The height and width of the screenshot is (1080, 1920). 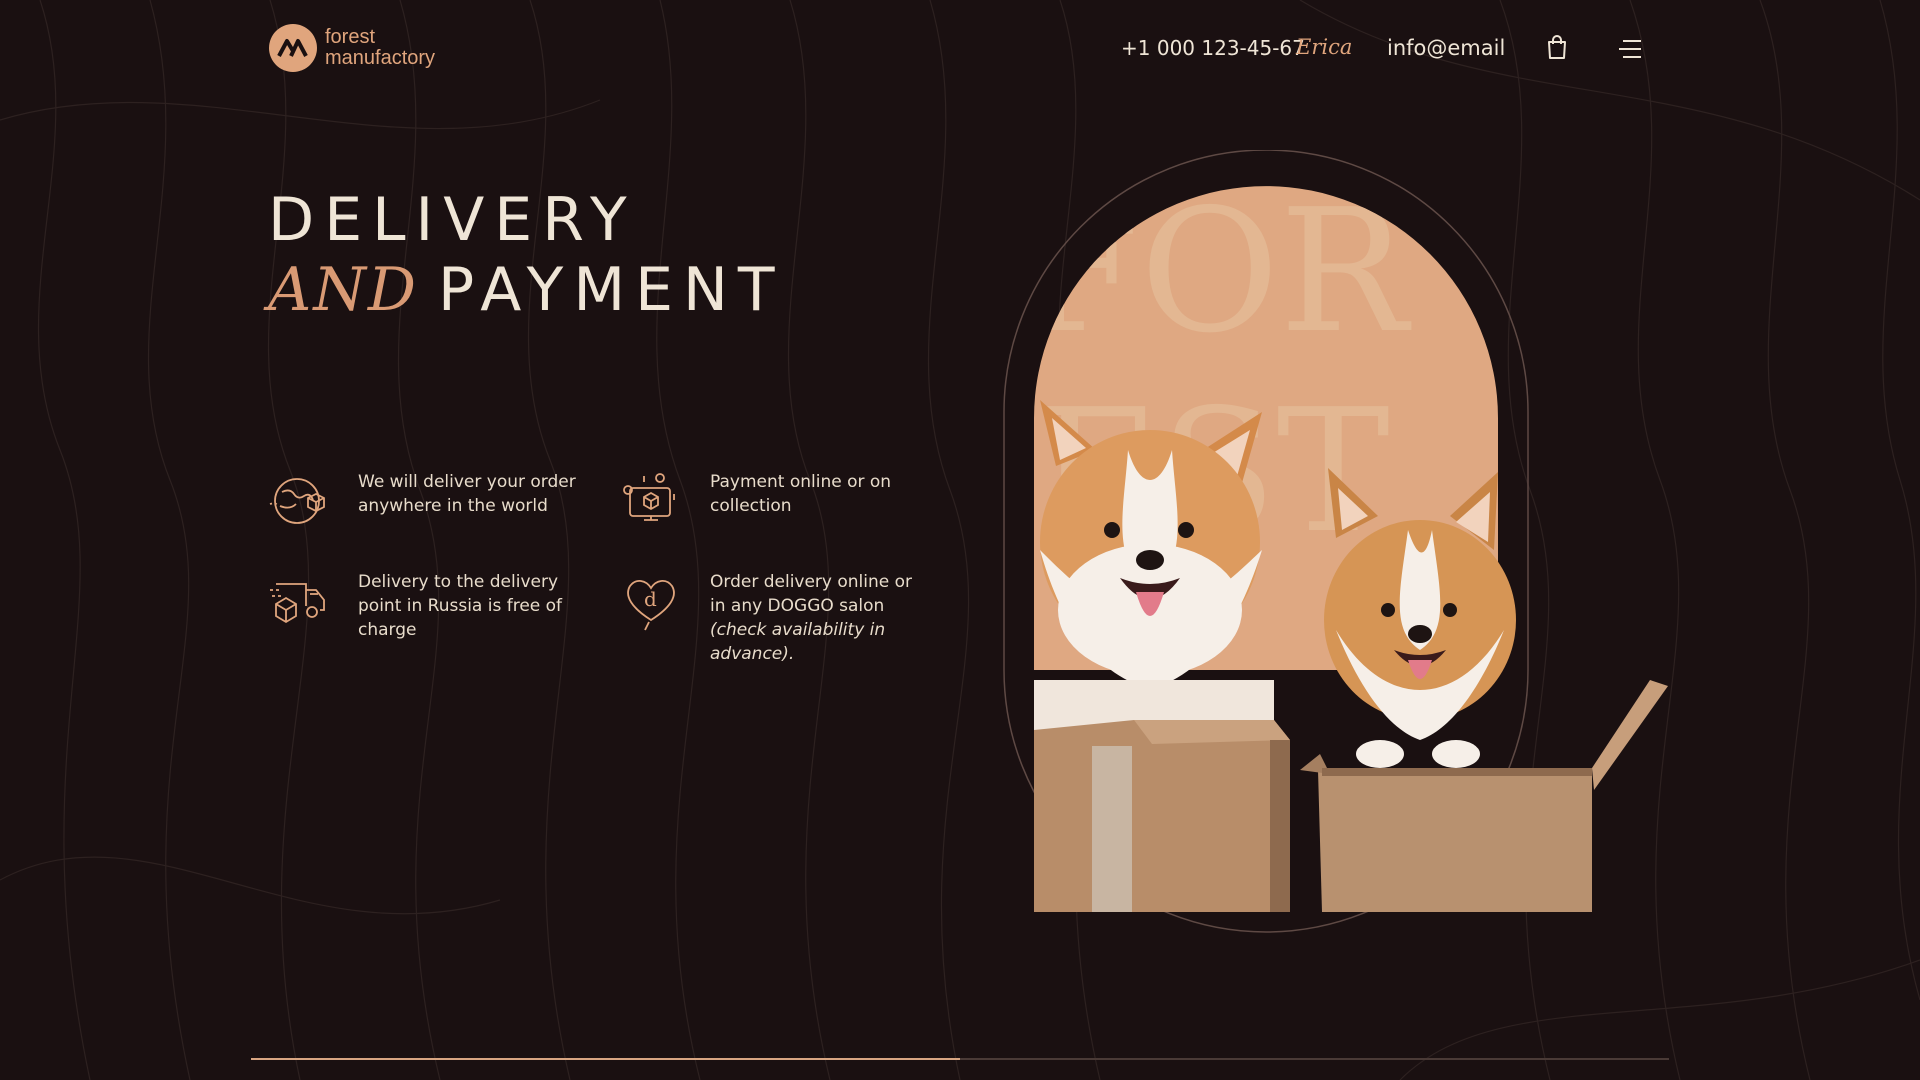 I want to click on hero-bg-text-1: FOR, so click(x=1217, y=272).